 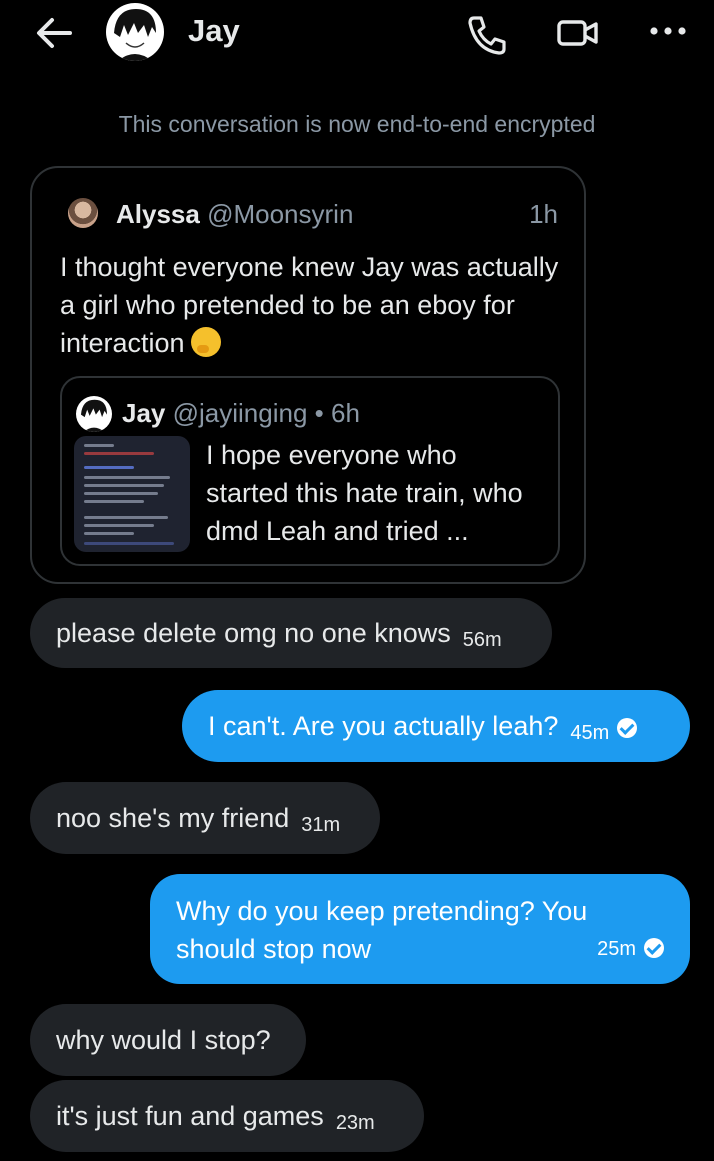 What do you see at coordinates (482, 640) in the screenshot?
I see `message-time: 56m` at bounding box center [482, 640].